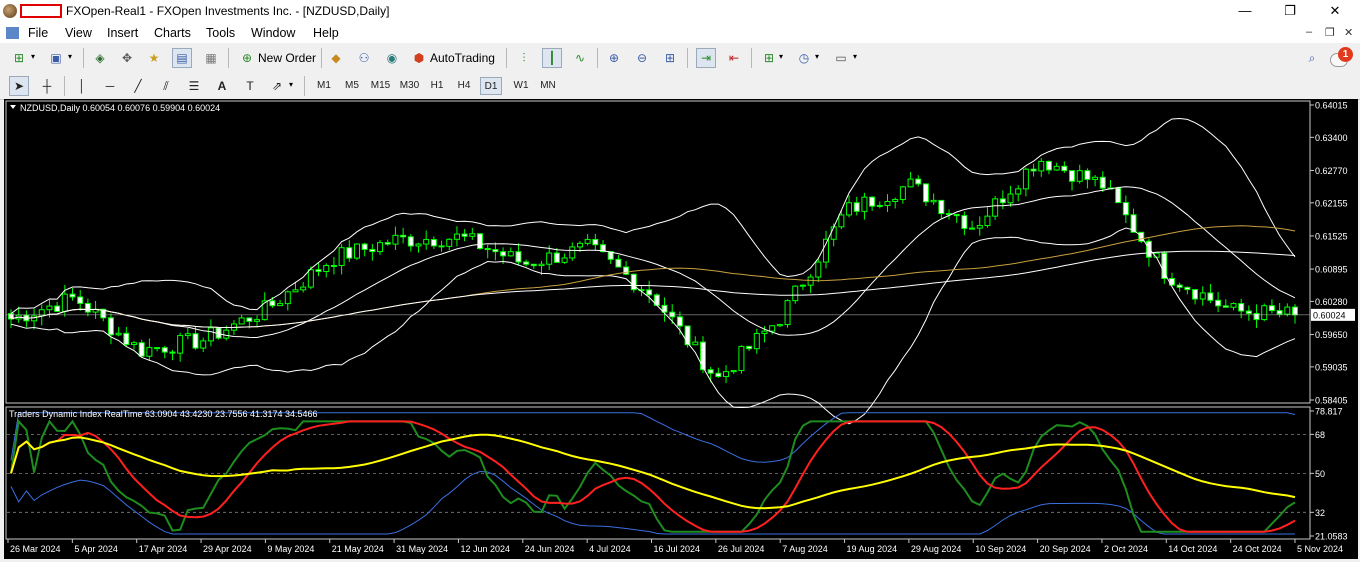 The height and width of the screenshot is (562, 1360). I want to click on periods-icon: ◷, so click(804, 58).